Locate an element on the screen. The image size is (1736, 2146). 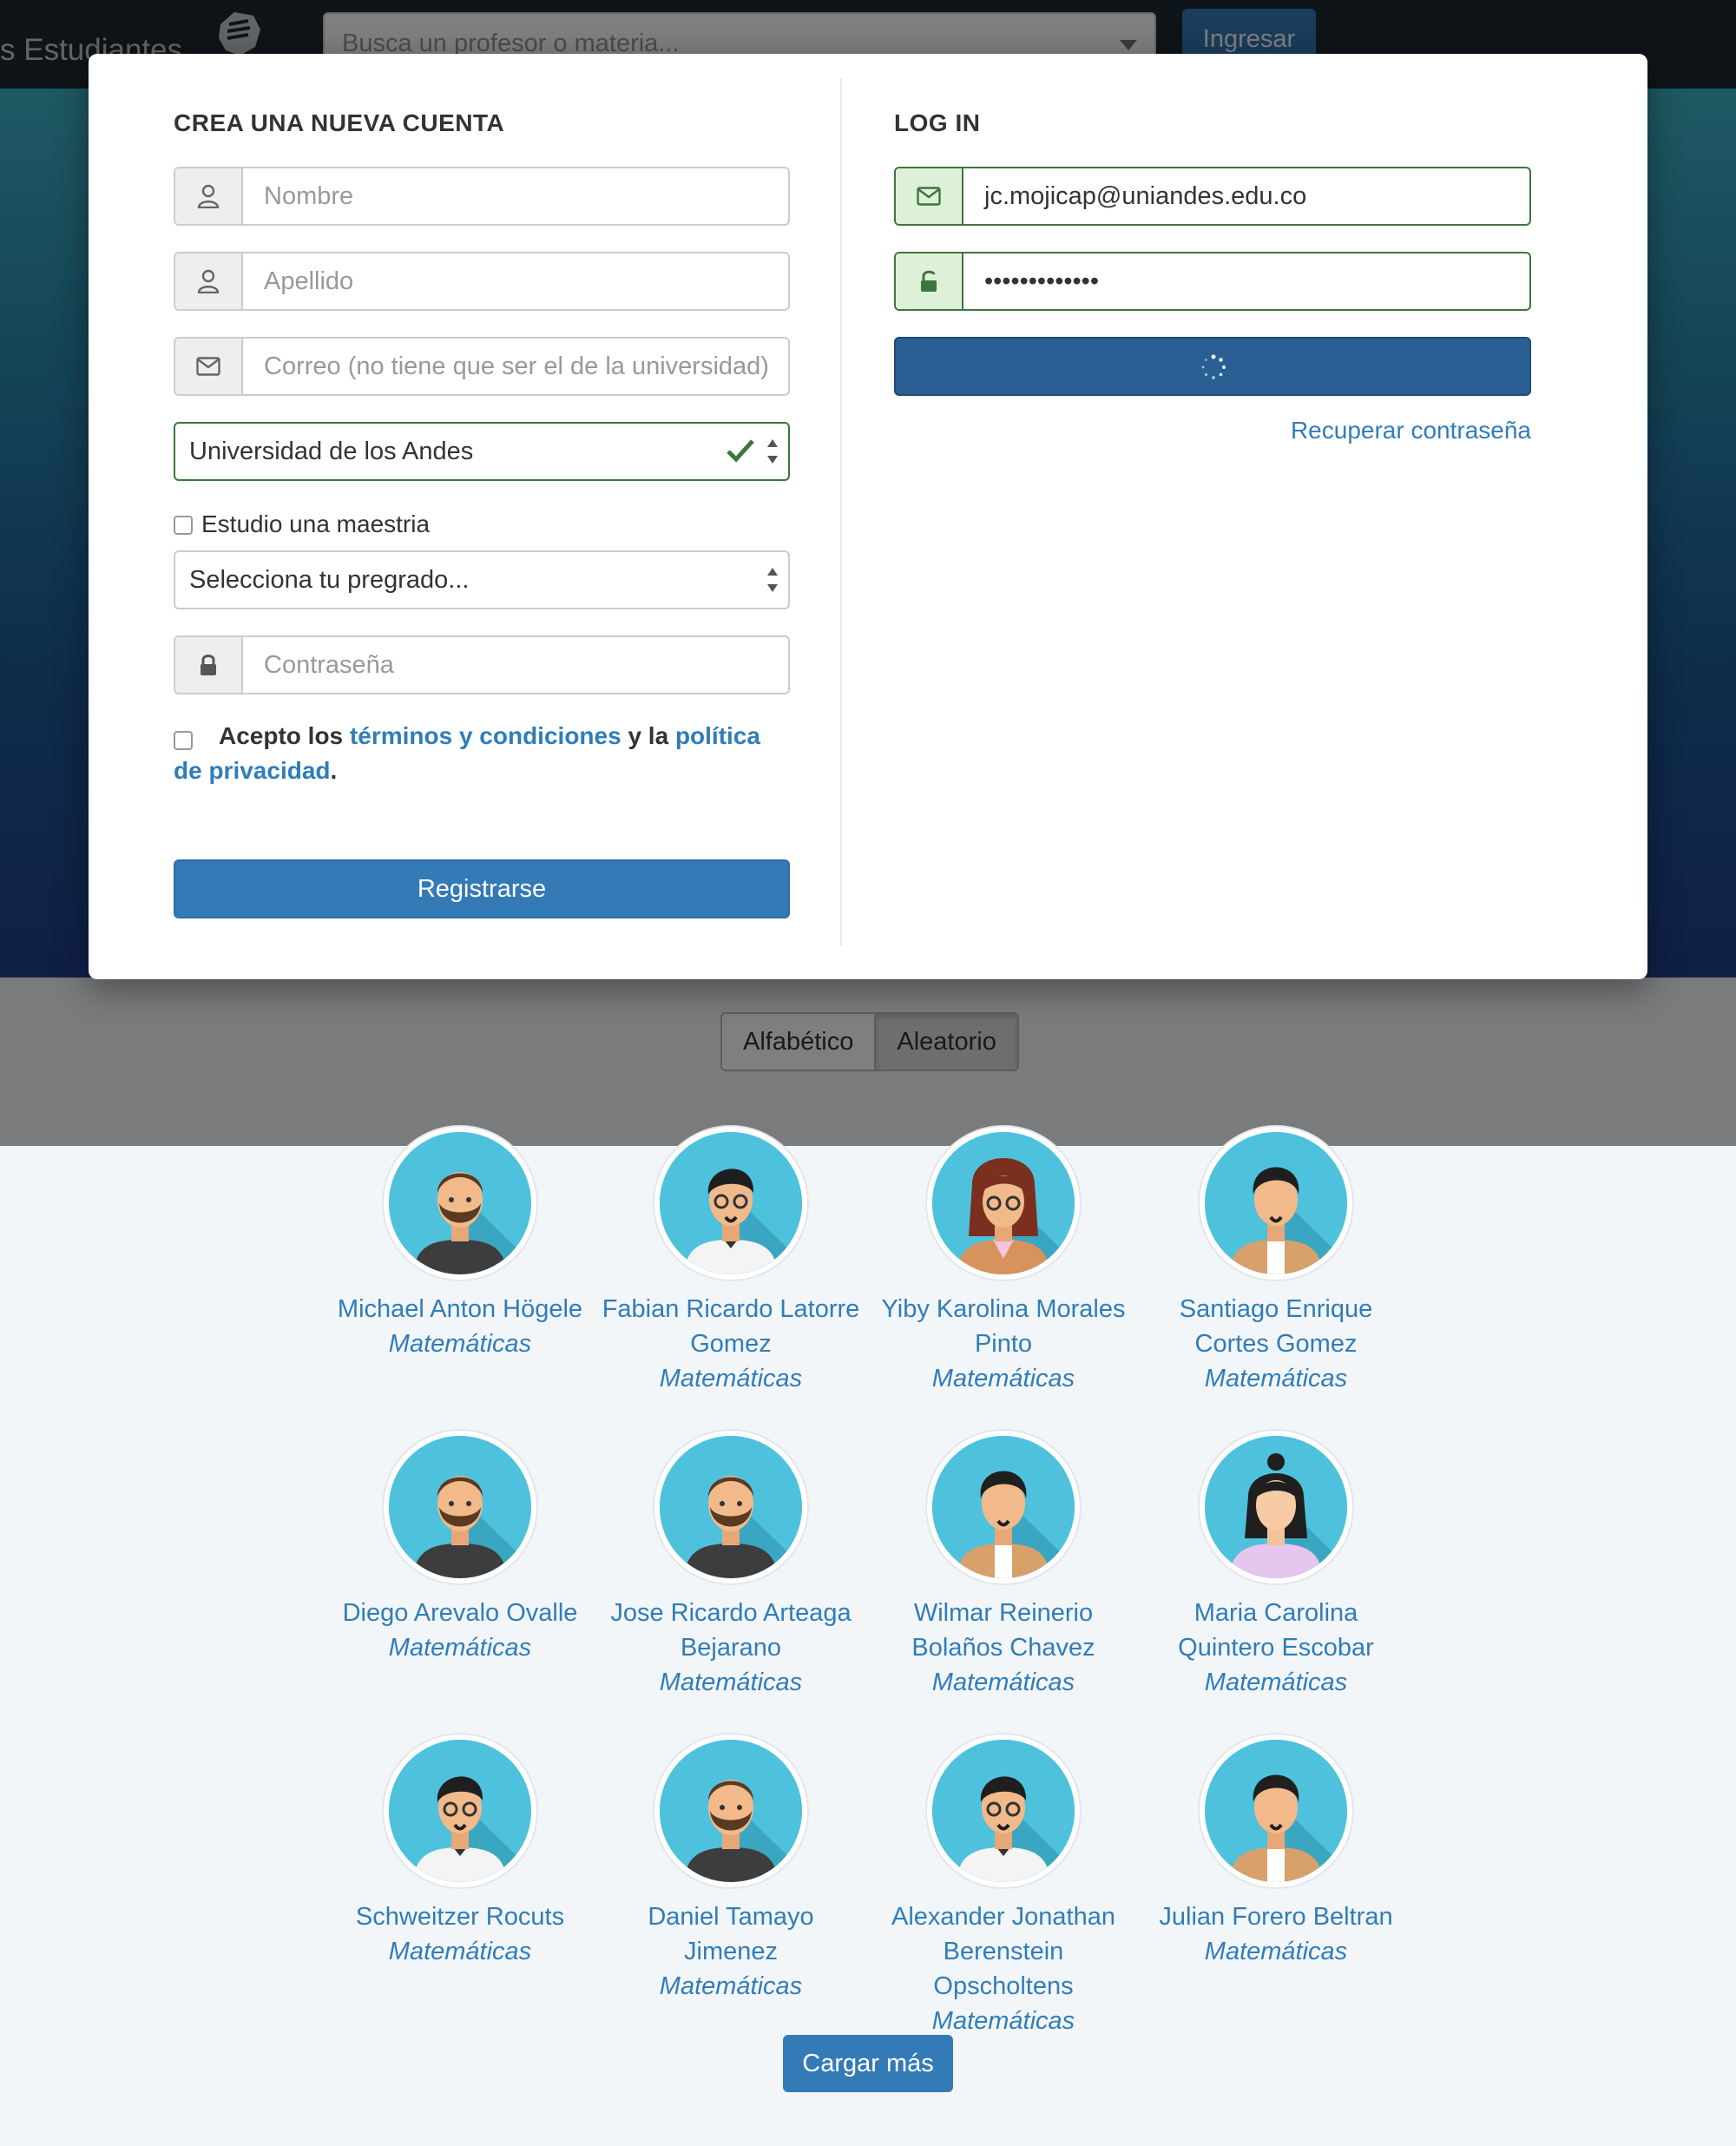
professor-name: Santiago Enrique Cortes Gomez is located at coordinates (1276, 1326).